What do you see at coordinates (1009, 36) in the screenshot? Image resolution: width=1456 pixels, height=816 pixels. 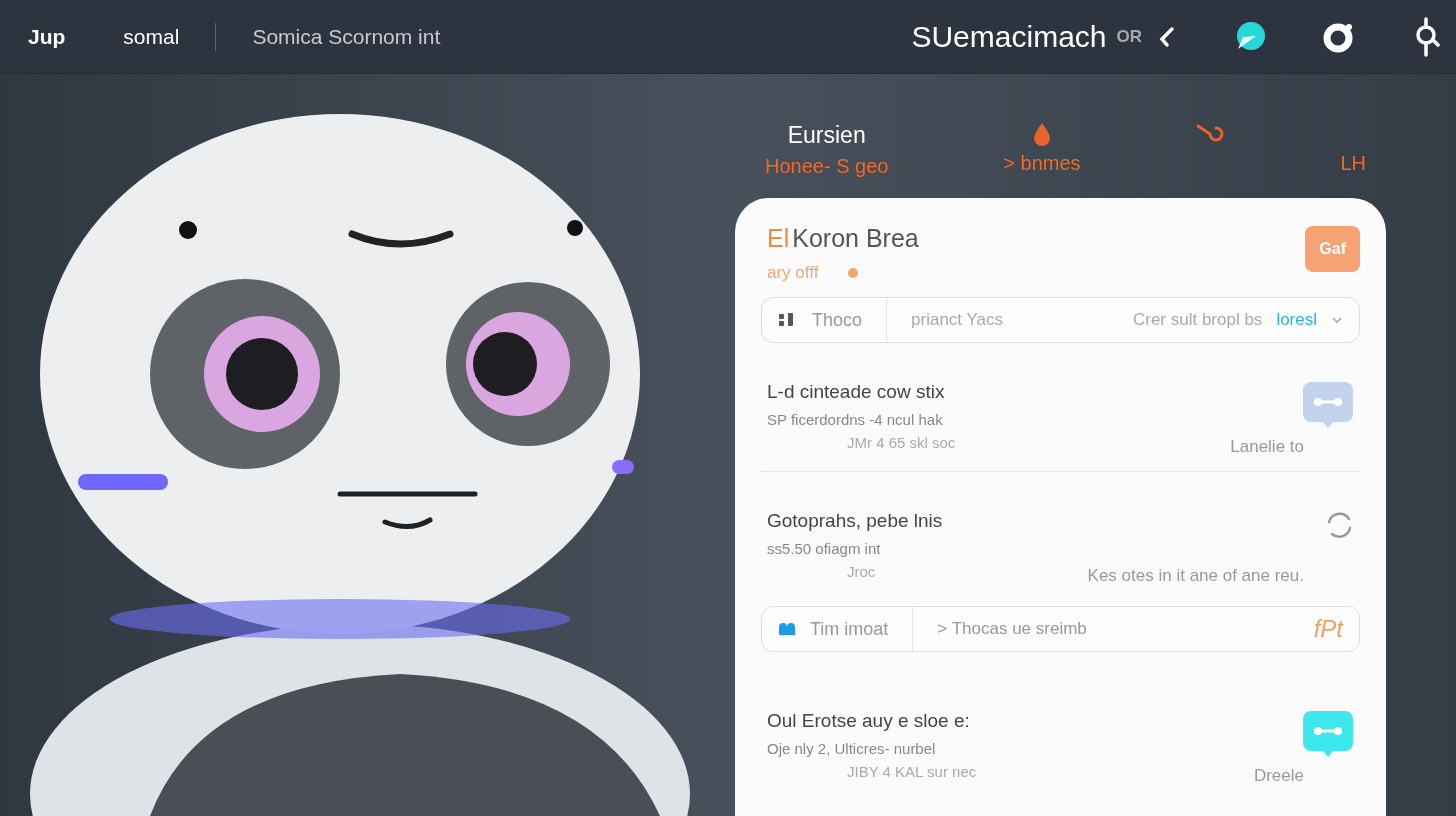 I see `brand-title: SUemacimach` at bounding box center [1009, 36].